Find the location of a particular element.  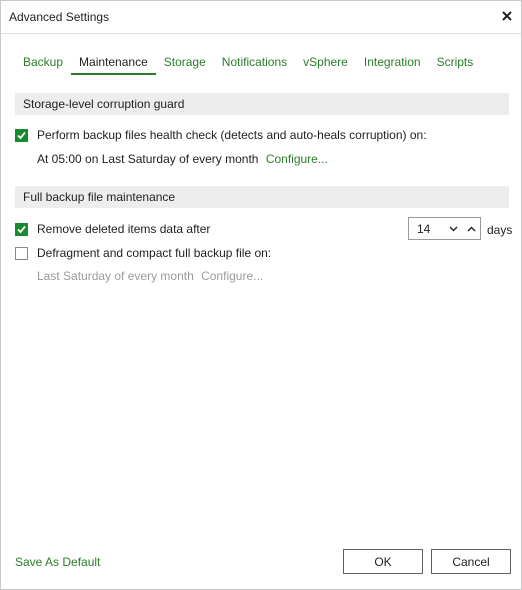

health-check-checkbox is located at coordinates (21, 135).